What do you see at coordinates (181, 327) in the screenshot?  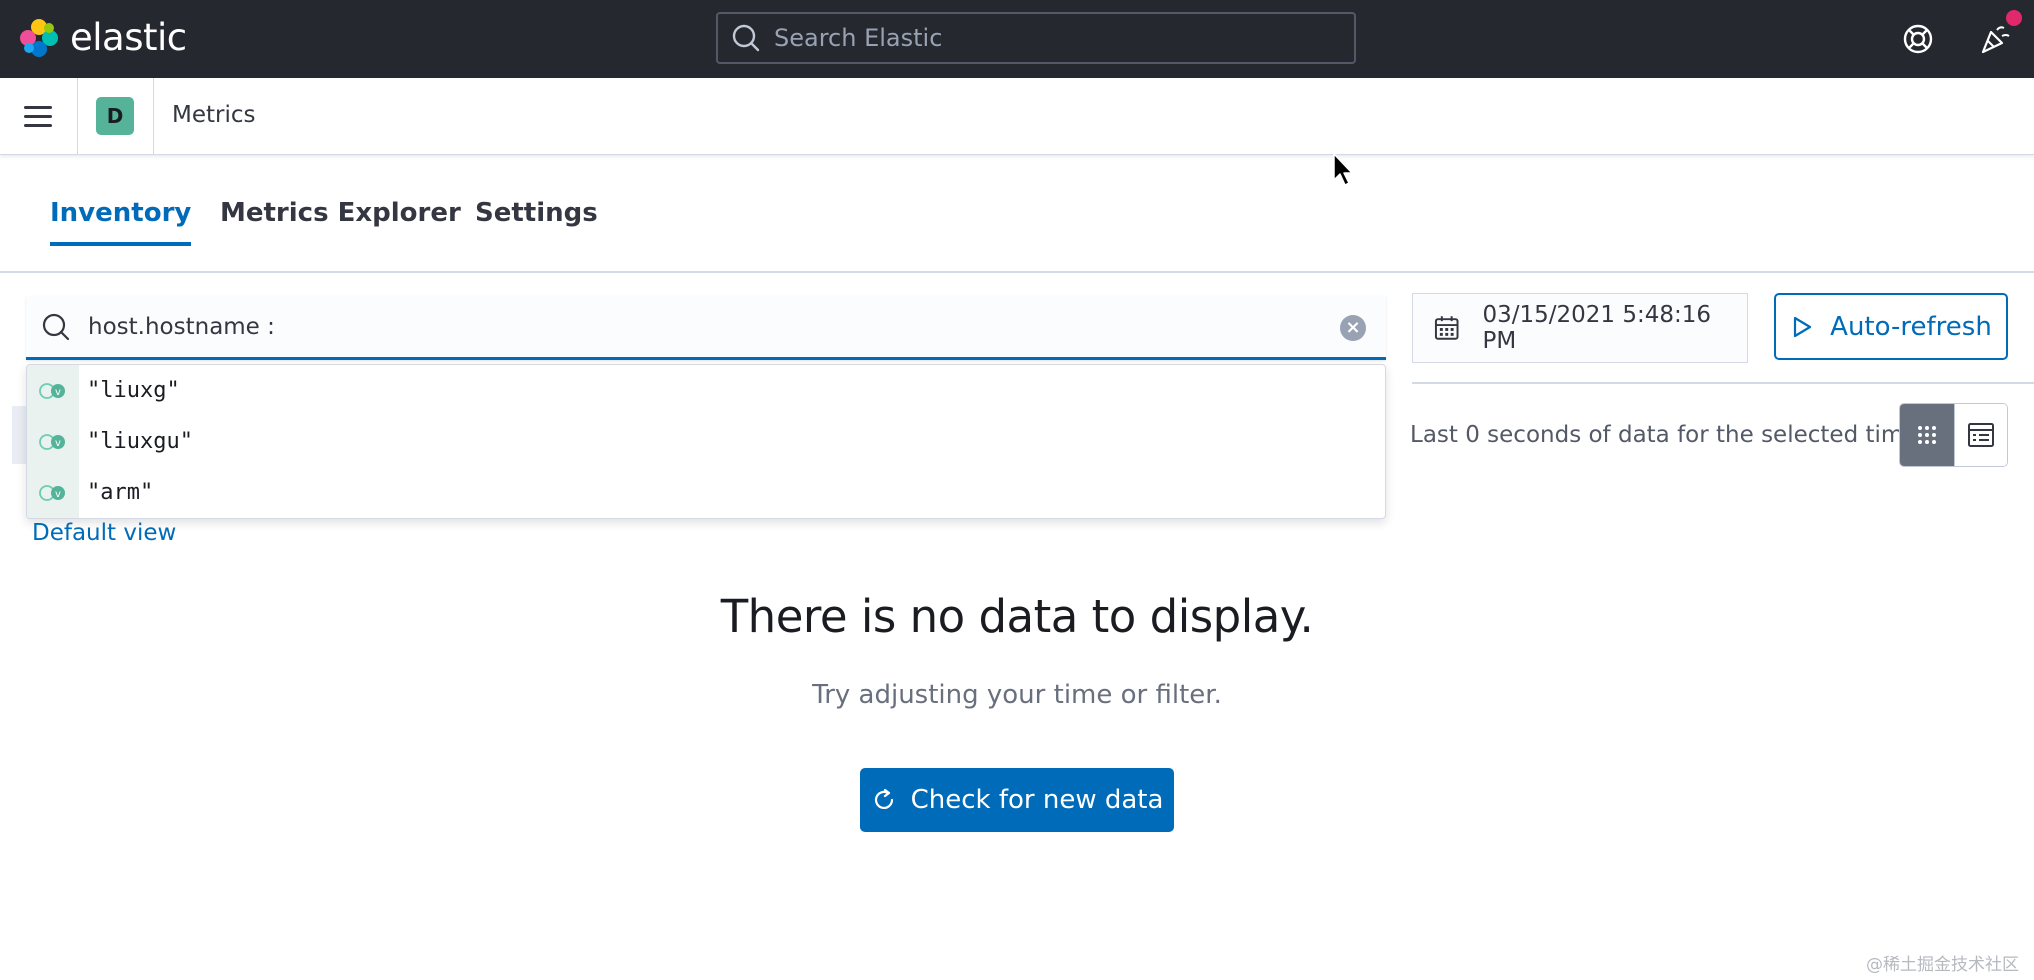 I see `query-text: host.hostname :` at bounding box center [181, 327].